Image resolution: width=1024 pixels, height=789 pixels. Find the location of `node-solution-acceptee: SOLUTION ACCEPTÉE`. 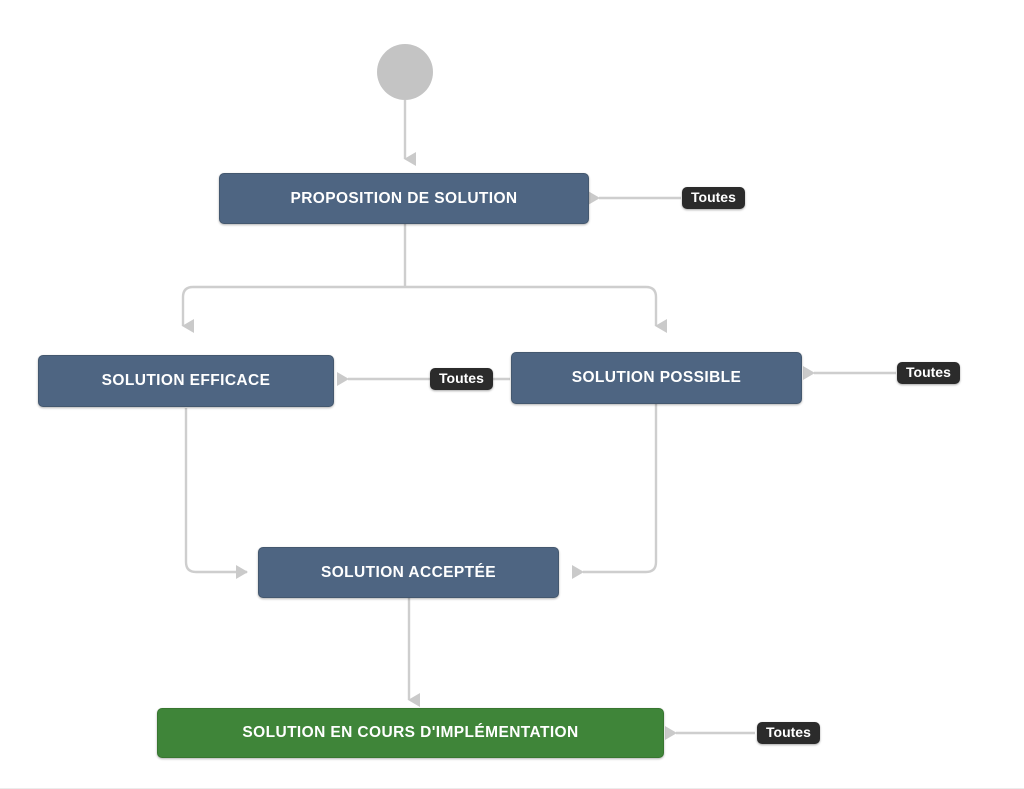

node-solution-acceptee: SOLUTION ACCEPTÉE is located at coordinates (408, 572).